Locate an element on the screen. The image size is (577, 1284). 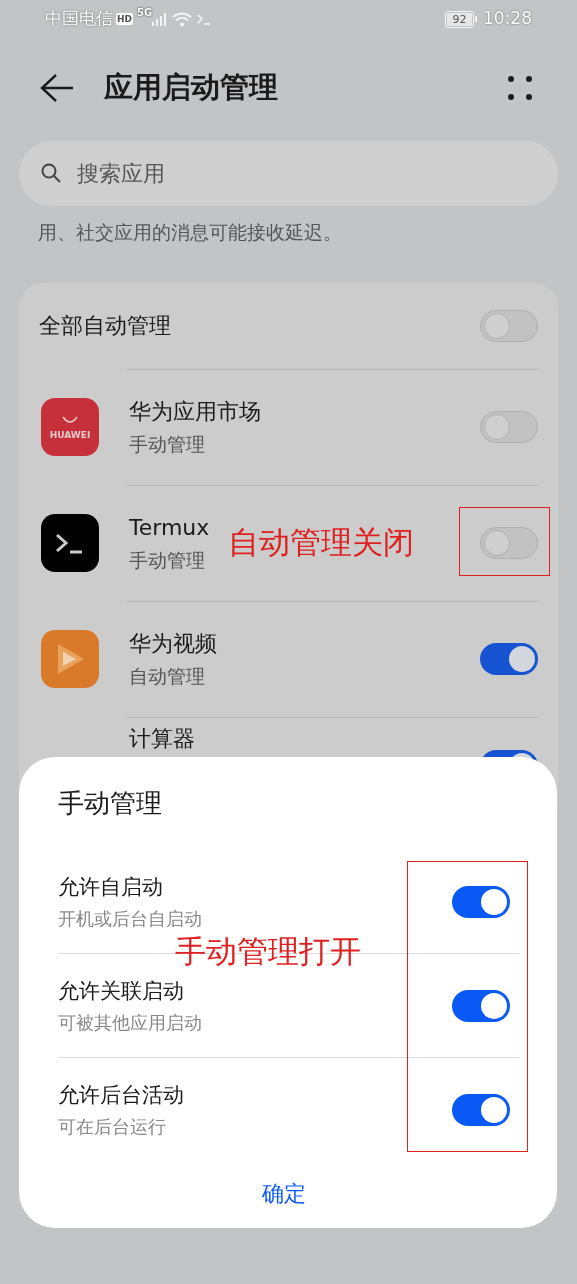
app-name: 计算器 is located at coordinates (162, 738).